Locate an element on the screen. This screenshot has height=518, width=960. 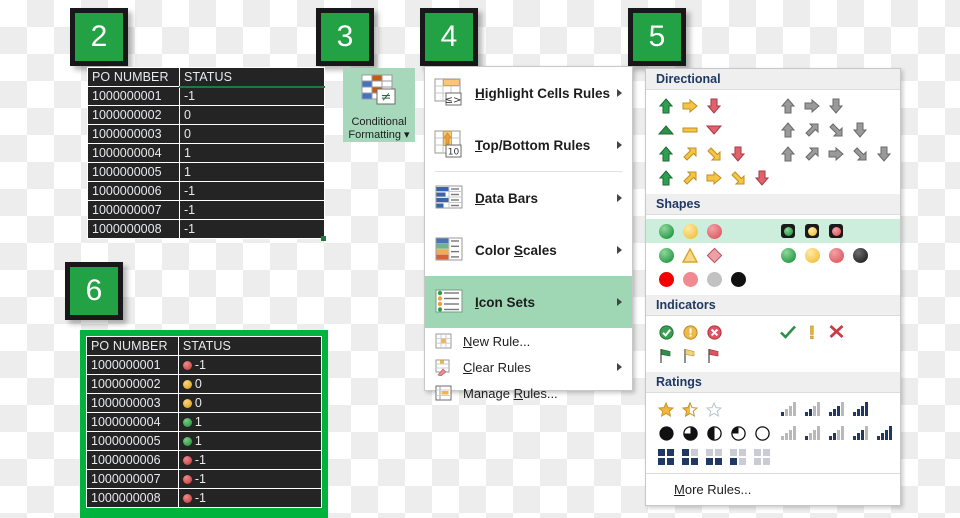
icon-set-option-4-arrows-colored is located at coordinates (773, 154).